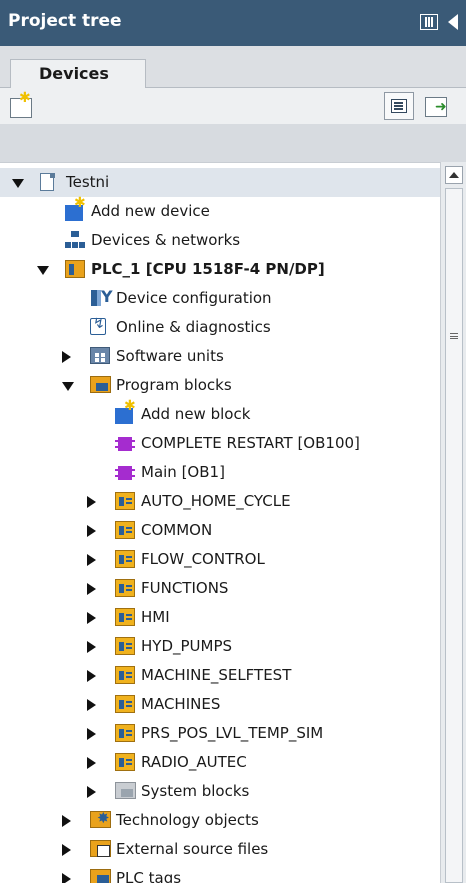  I want to click on create-new-group-icon, so click(21, 104).